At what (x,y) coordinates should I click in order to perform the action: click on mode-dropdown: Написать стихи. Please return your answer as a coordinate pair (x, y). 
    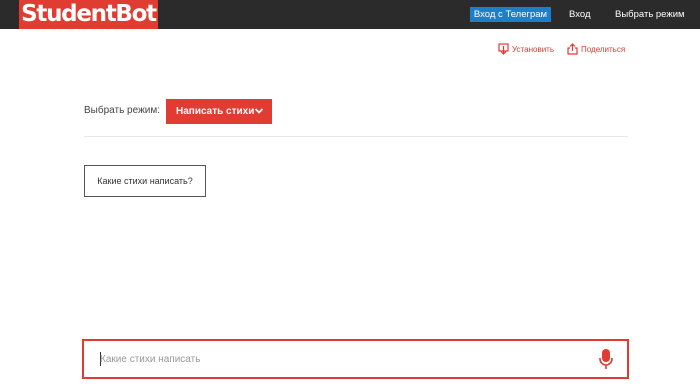
    Looking at the image, I should click on (219, 111).